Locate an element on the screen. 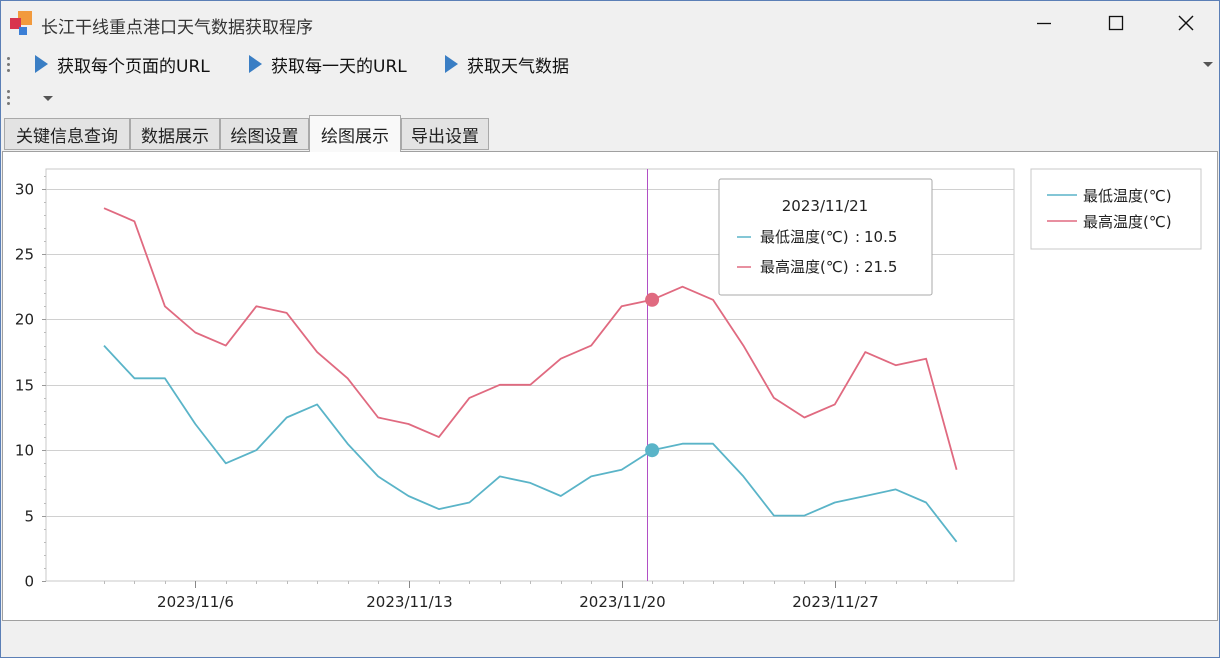 This screenshot has width=1220, height=658. tab-plot-settings: 绘图设置 is located at coordinates (264, 134).